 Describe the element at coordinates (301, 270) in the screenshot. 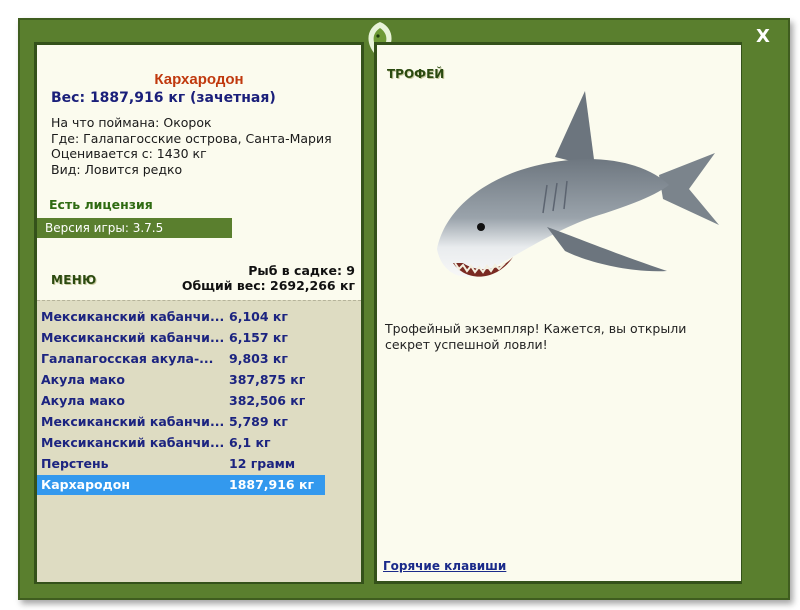

I see `fish-count: Рыб в садке: 9` at that location.